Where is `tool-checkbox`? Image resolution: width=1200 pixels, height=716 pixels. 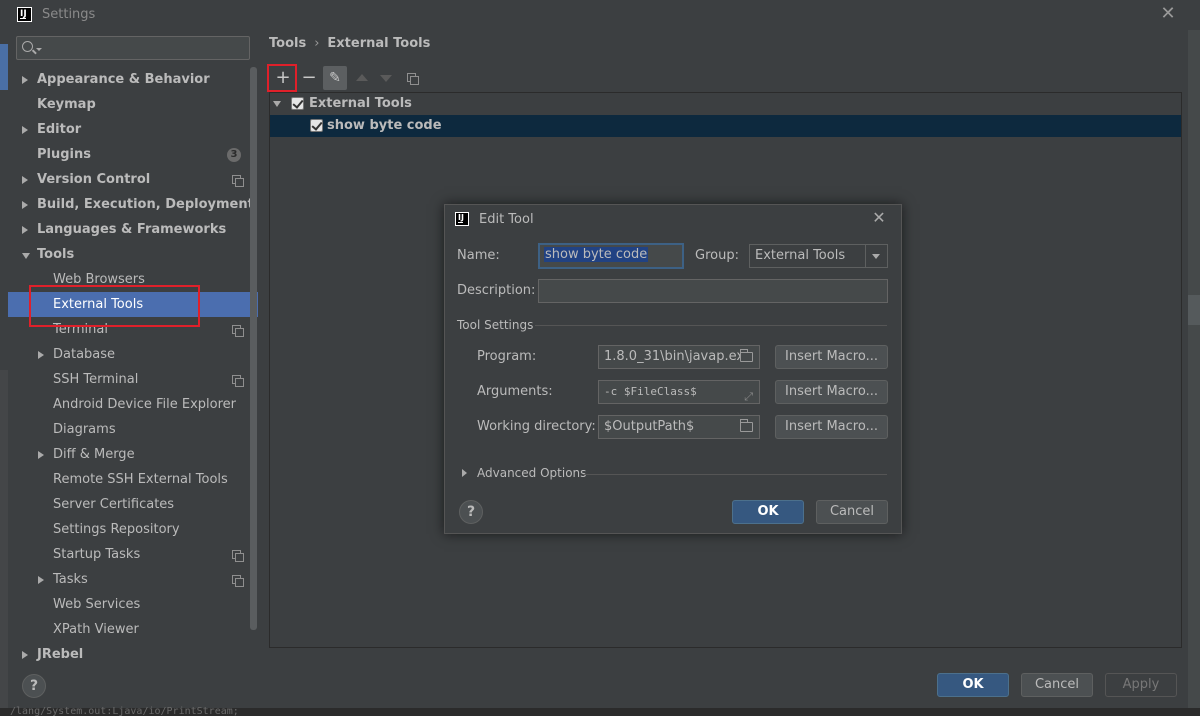
tool-checkbox is located at coordinates (316, 125).